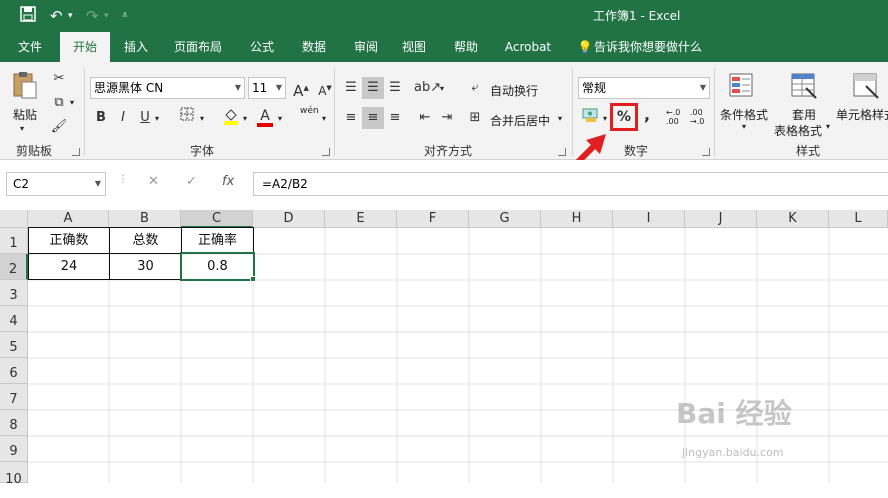 This screenshot has width=888, height=498. I want to click on tab-formulas: 公式, so click(262, 47).